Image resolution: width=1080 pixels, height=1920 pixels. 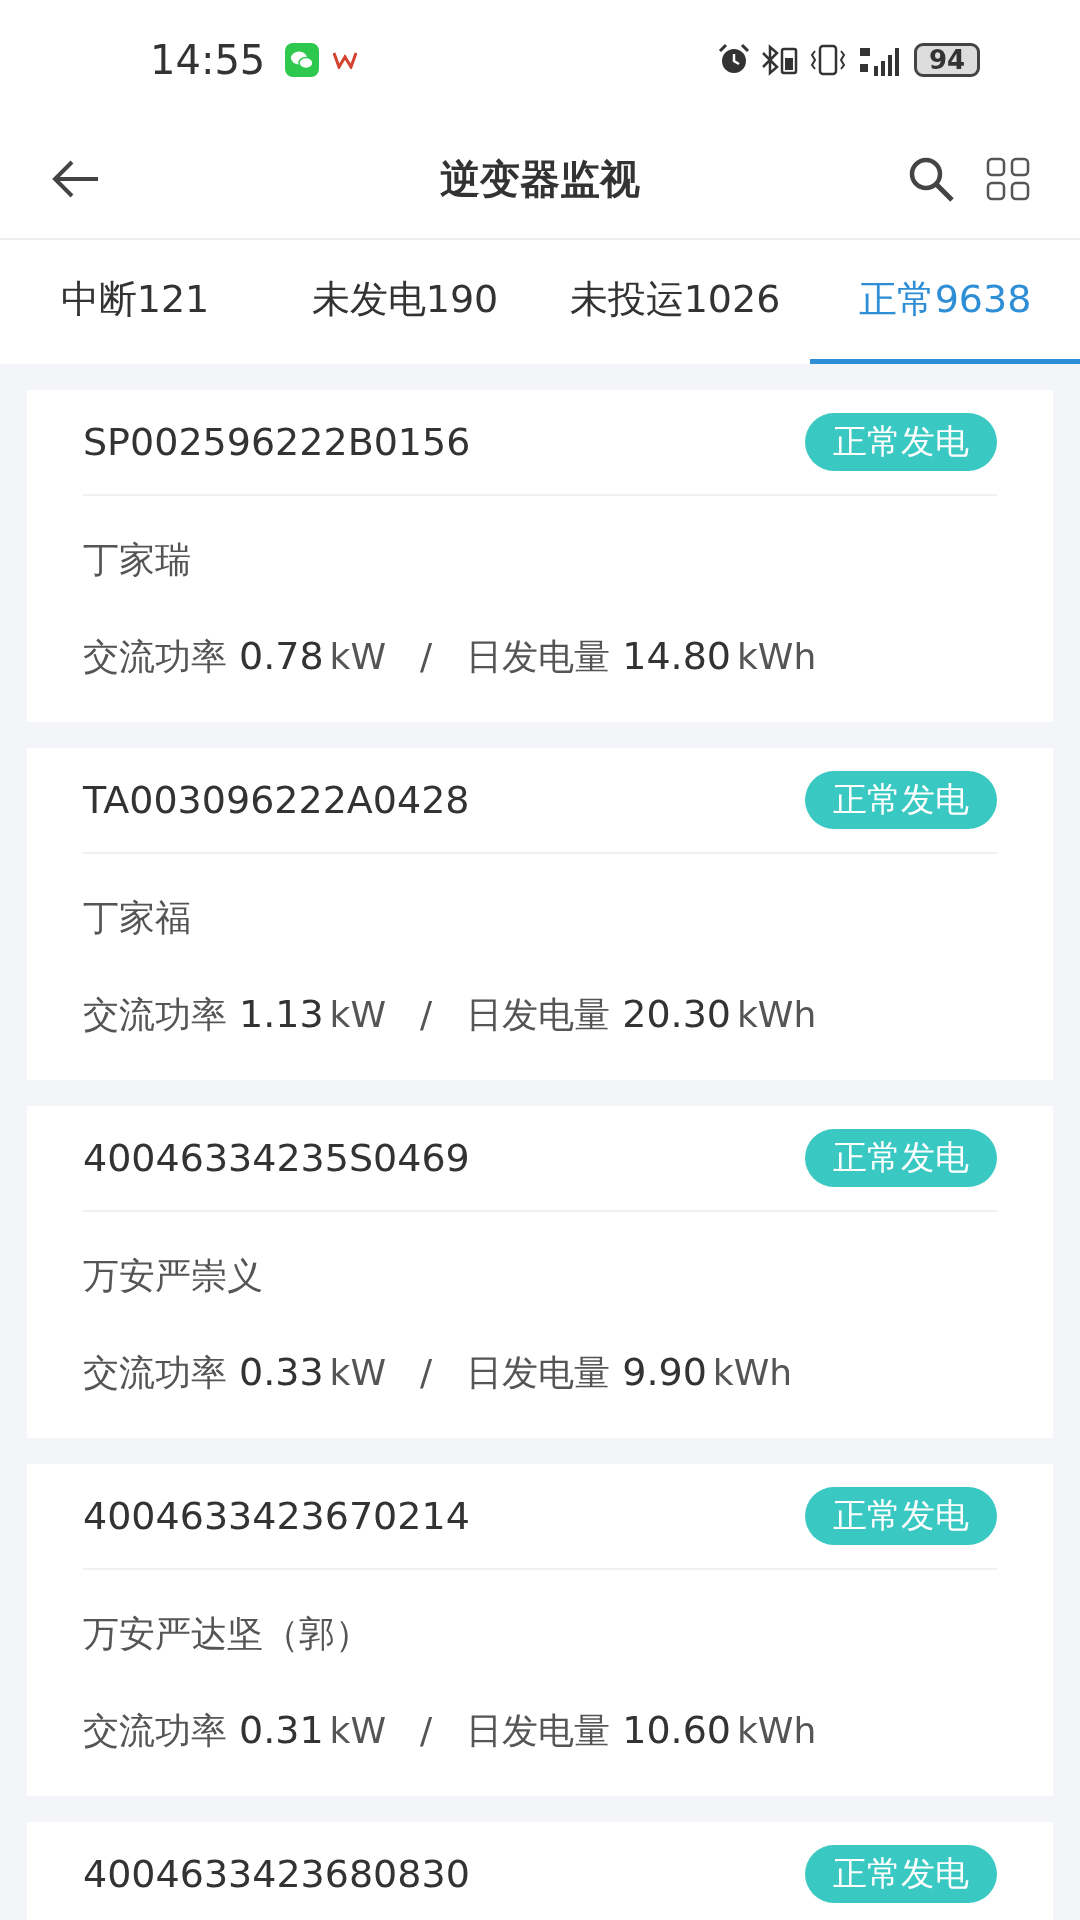 What do you see at coordinates (276, 1516) in the screenshot?
I see `inverter-serial: 4004633423670214` at bounding box center [276, 1516].